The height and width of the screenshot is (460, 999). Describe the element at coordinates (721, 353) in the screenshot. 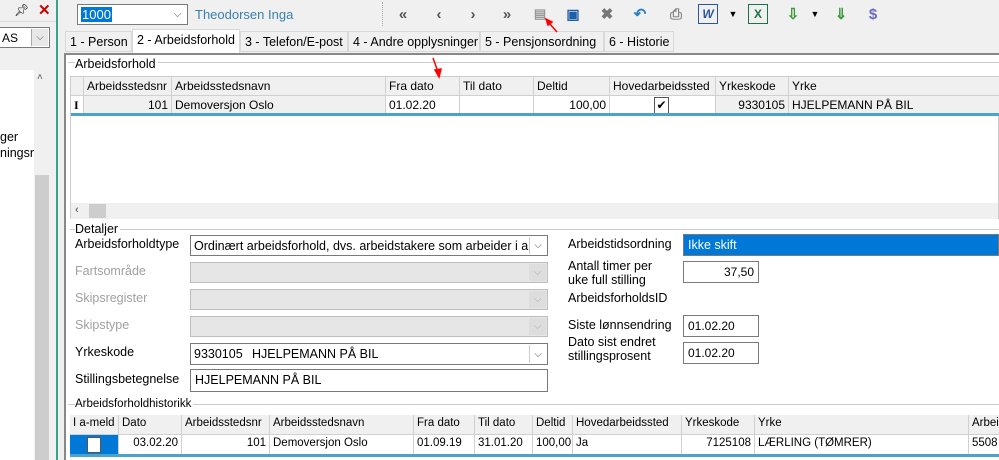

I see `dato-sist-endret-input: 01.02.20` at that location.